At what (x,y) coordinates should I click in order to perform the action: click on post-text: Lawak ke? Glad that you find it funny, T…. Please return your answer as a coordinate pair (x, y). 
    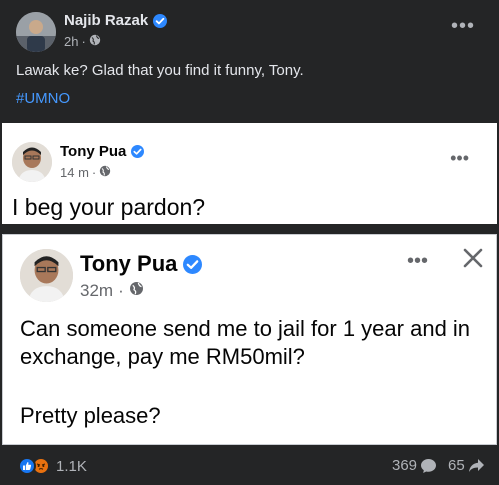
    Looking at the image, I should click on (160, 70).